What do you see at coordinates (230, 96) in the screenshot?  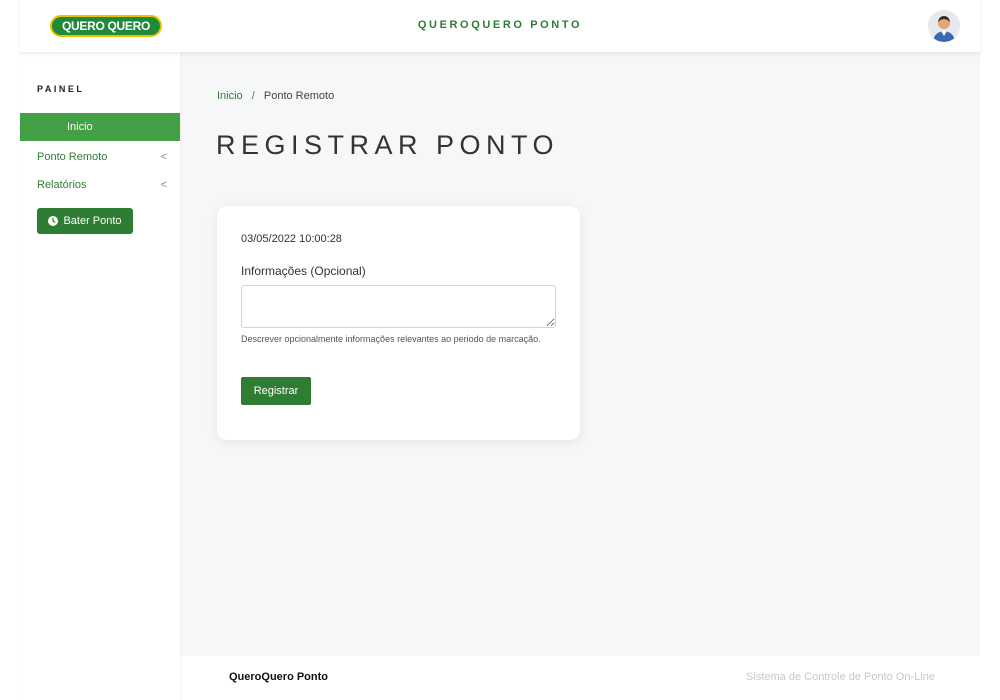 I see `breadcrumb-home-link: Inicio` at bounding box center [230, 96].